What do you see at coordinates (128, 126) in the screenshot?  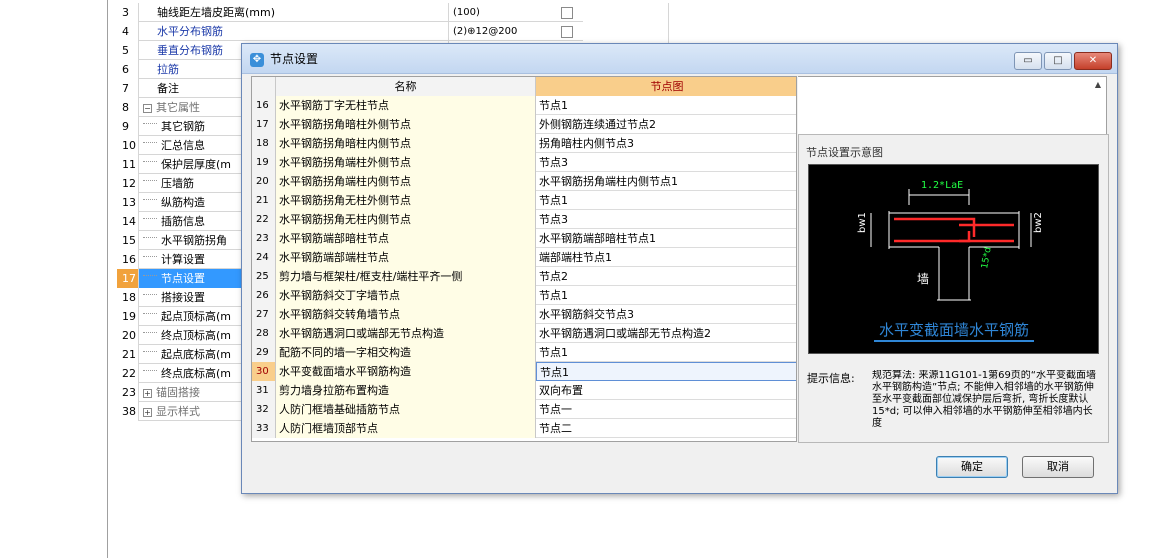 I see `property-row-number: 9` at bounding box center [128, 126].